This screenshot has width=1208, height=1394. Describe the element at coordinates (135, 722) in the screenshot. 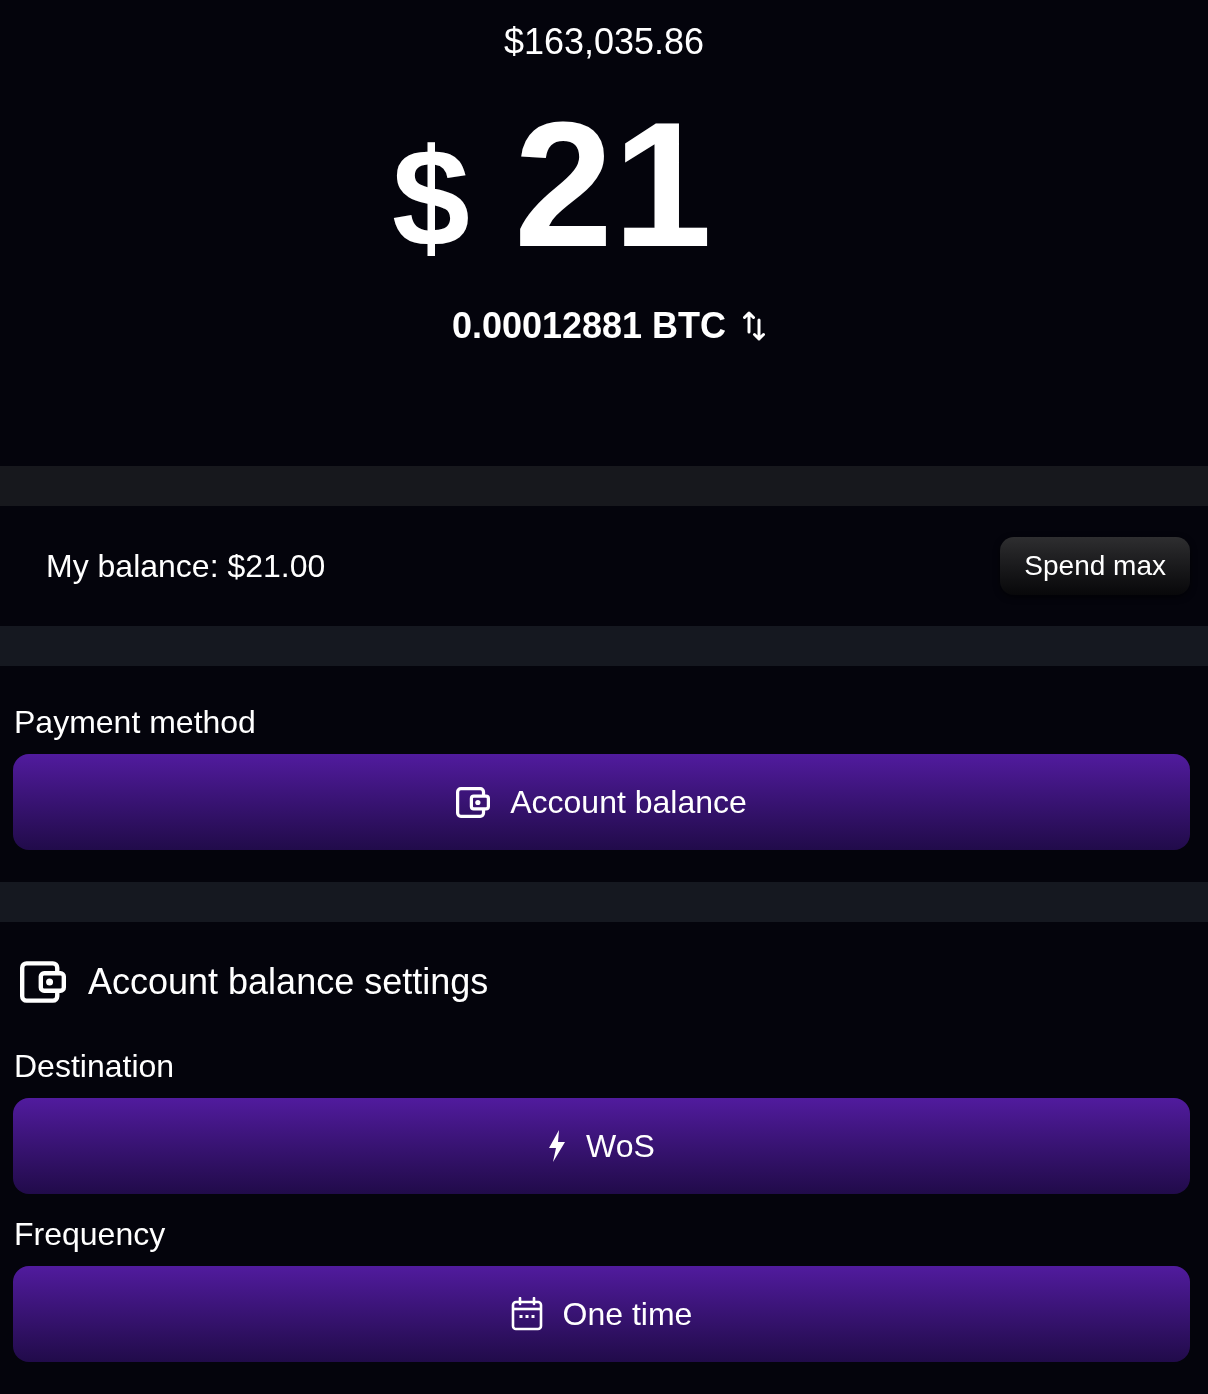

I see `payment-method-label: Payment method` at that location.